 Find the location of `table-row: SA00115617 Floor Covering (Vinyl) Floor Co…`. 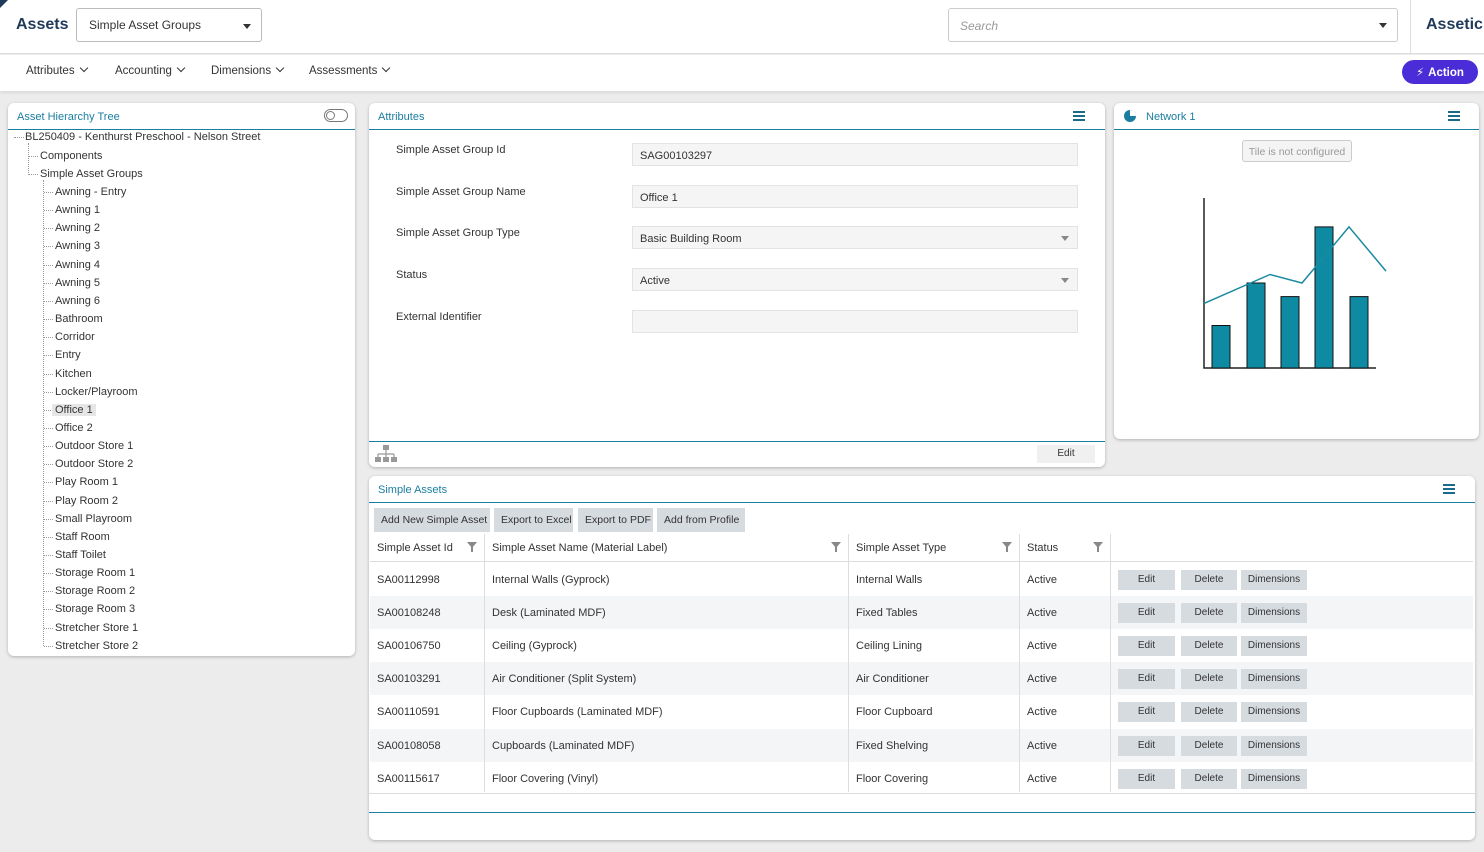

table-row: SA00115617 Floor Covering (Vinyl) Floor Co… is located at coordinates (921, 778).